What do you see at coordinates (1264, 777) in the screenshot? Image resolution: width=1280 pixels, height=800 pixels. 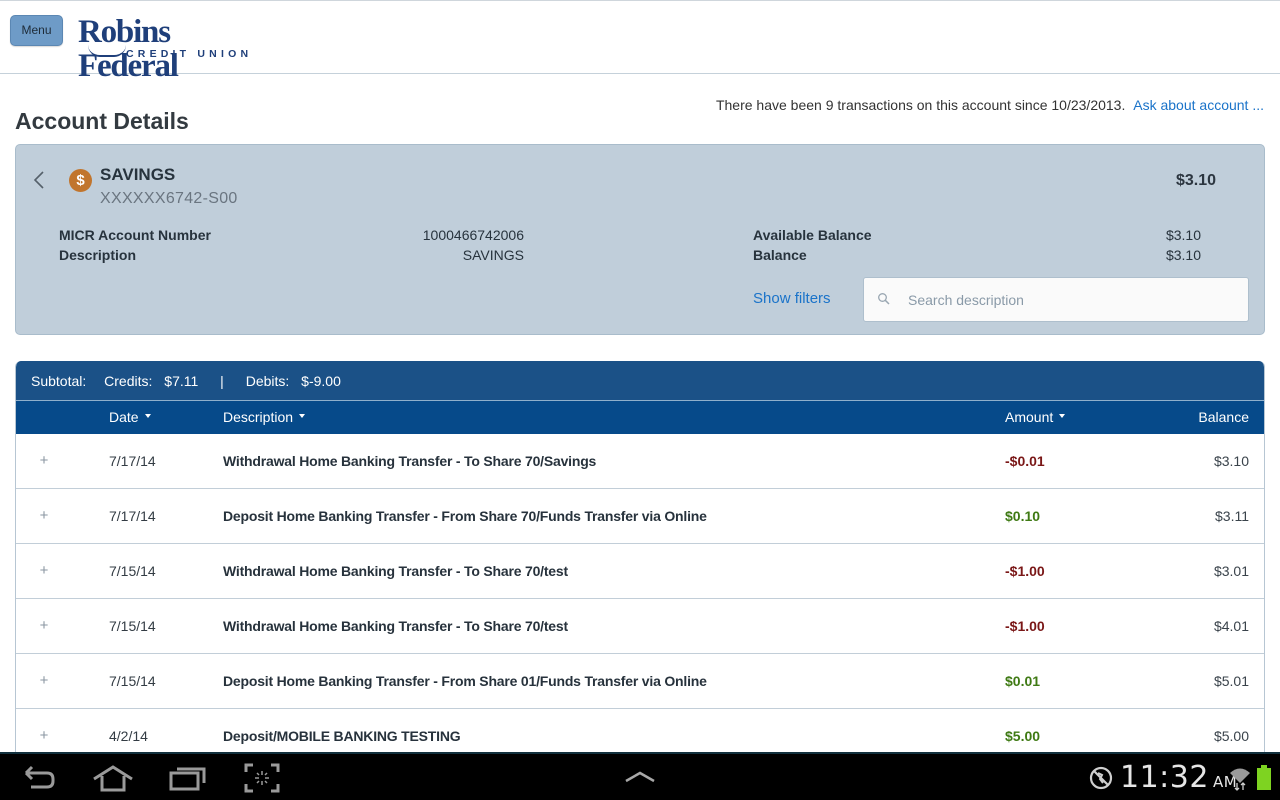 I see `battery-icon` at bounding box center [1264, 777].